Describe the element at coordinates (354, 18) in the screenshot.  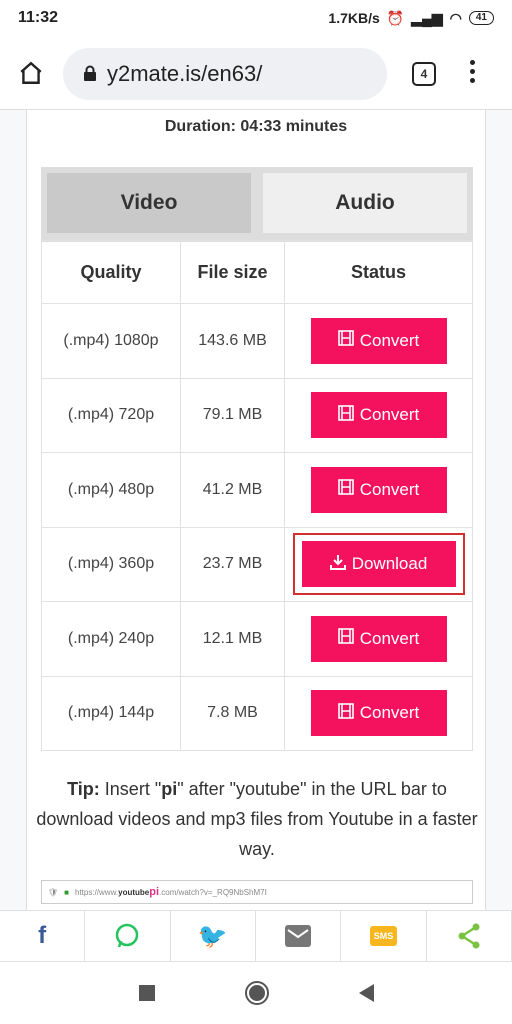
I see `net-speed: 1.7KB/s` at that location.